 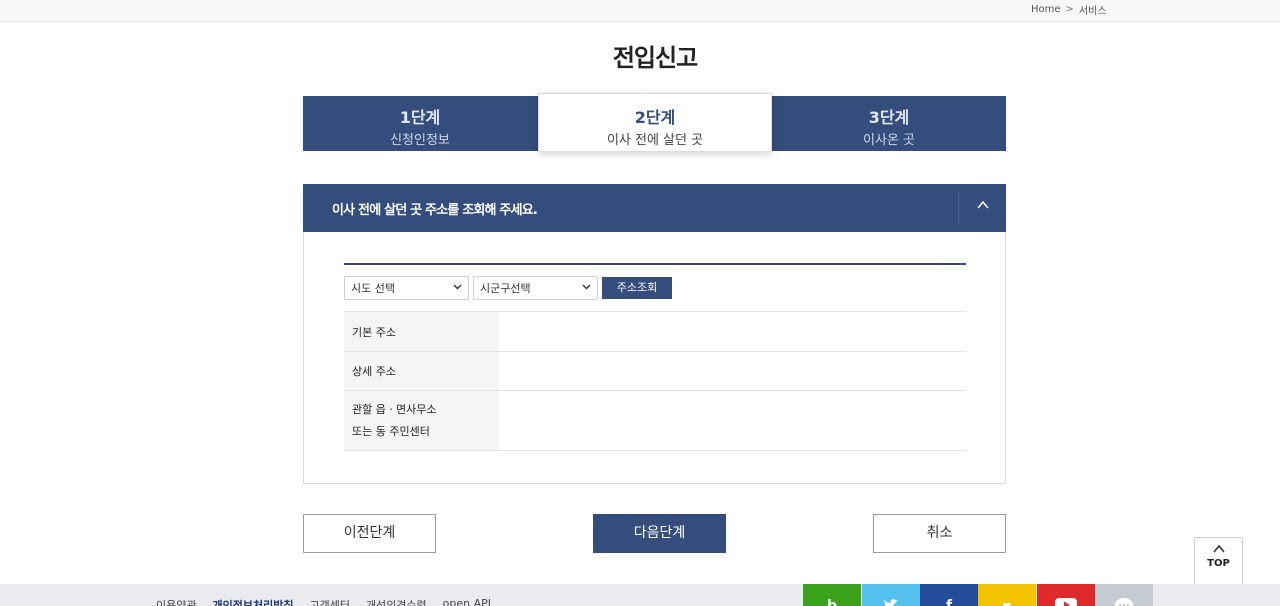 What do you see at coordinates (732, 331) in the screenshot?
I see `basic-address-value` at bounding box center [732, 331].